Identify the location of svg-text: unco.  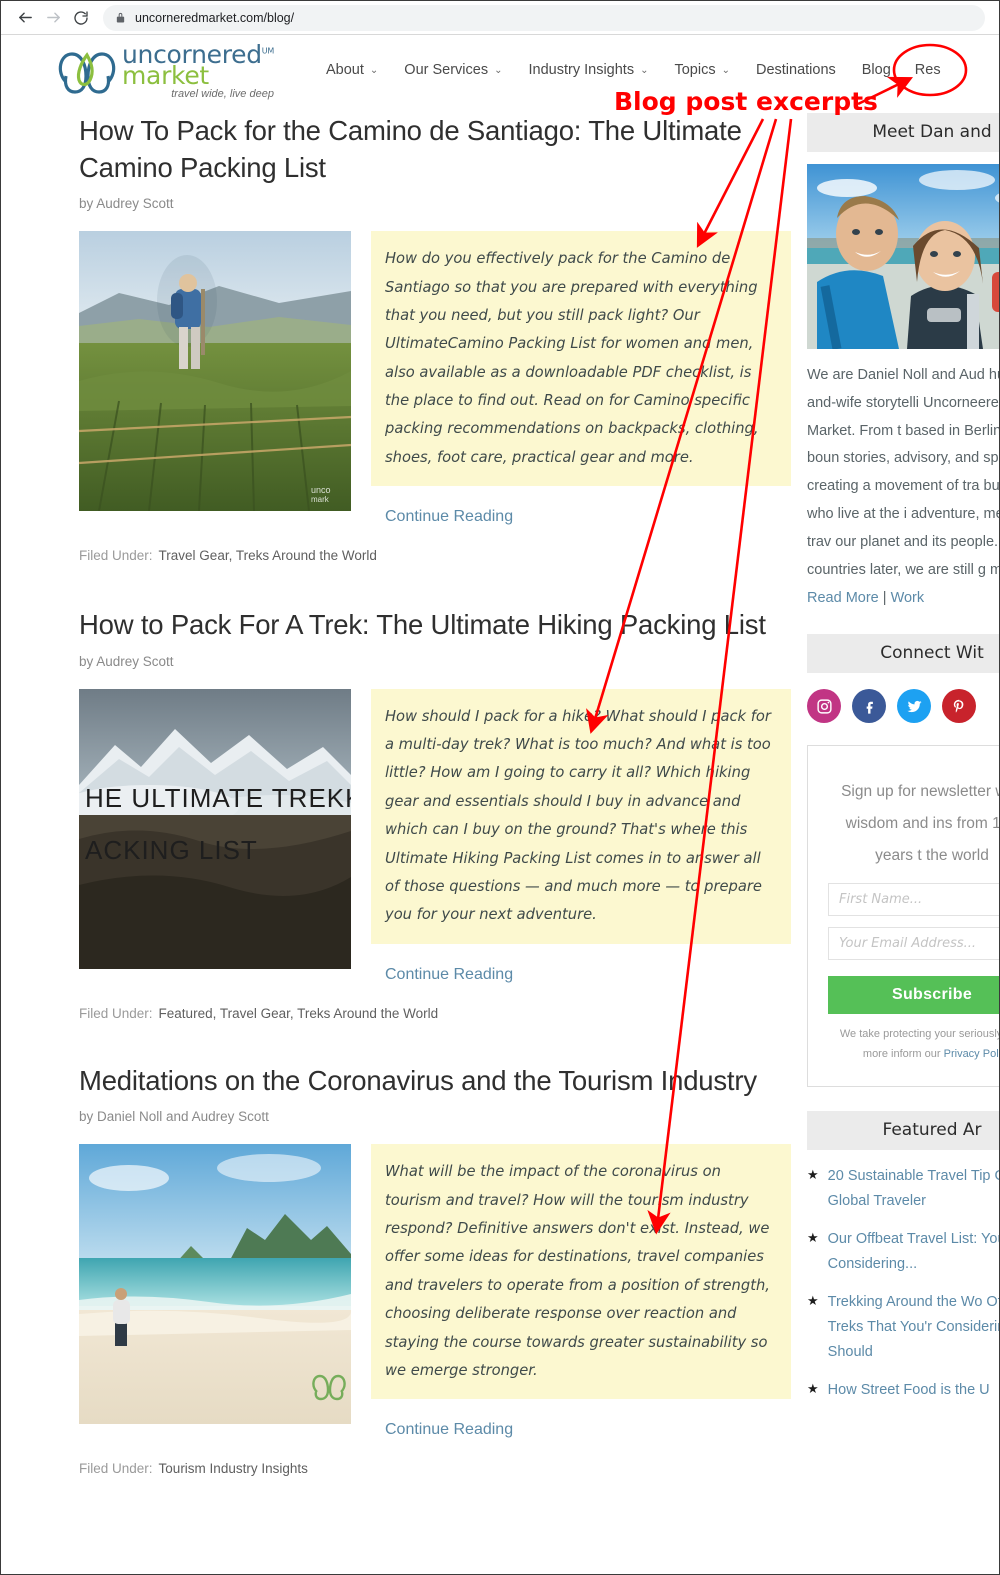
(321, 490).